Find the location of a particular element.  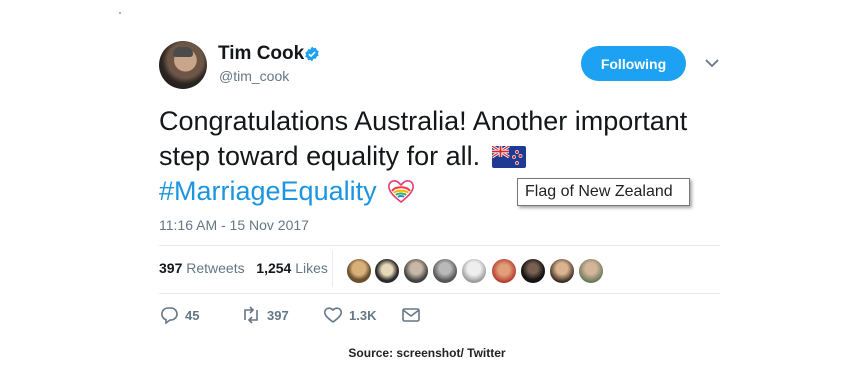

avatar is located at coordinates (183, 65).